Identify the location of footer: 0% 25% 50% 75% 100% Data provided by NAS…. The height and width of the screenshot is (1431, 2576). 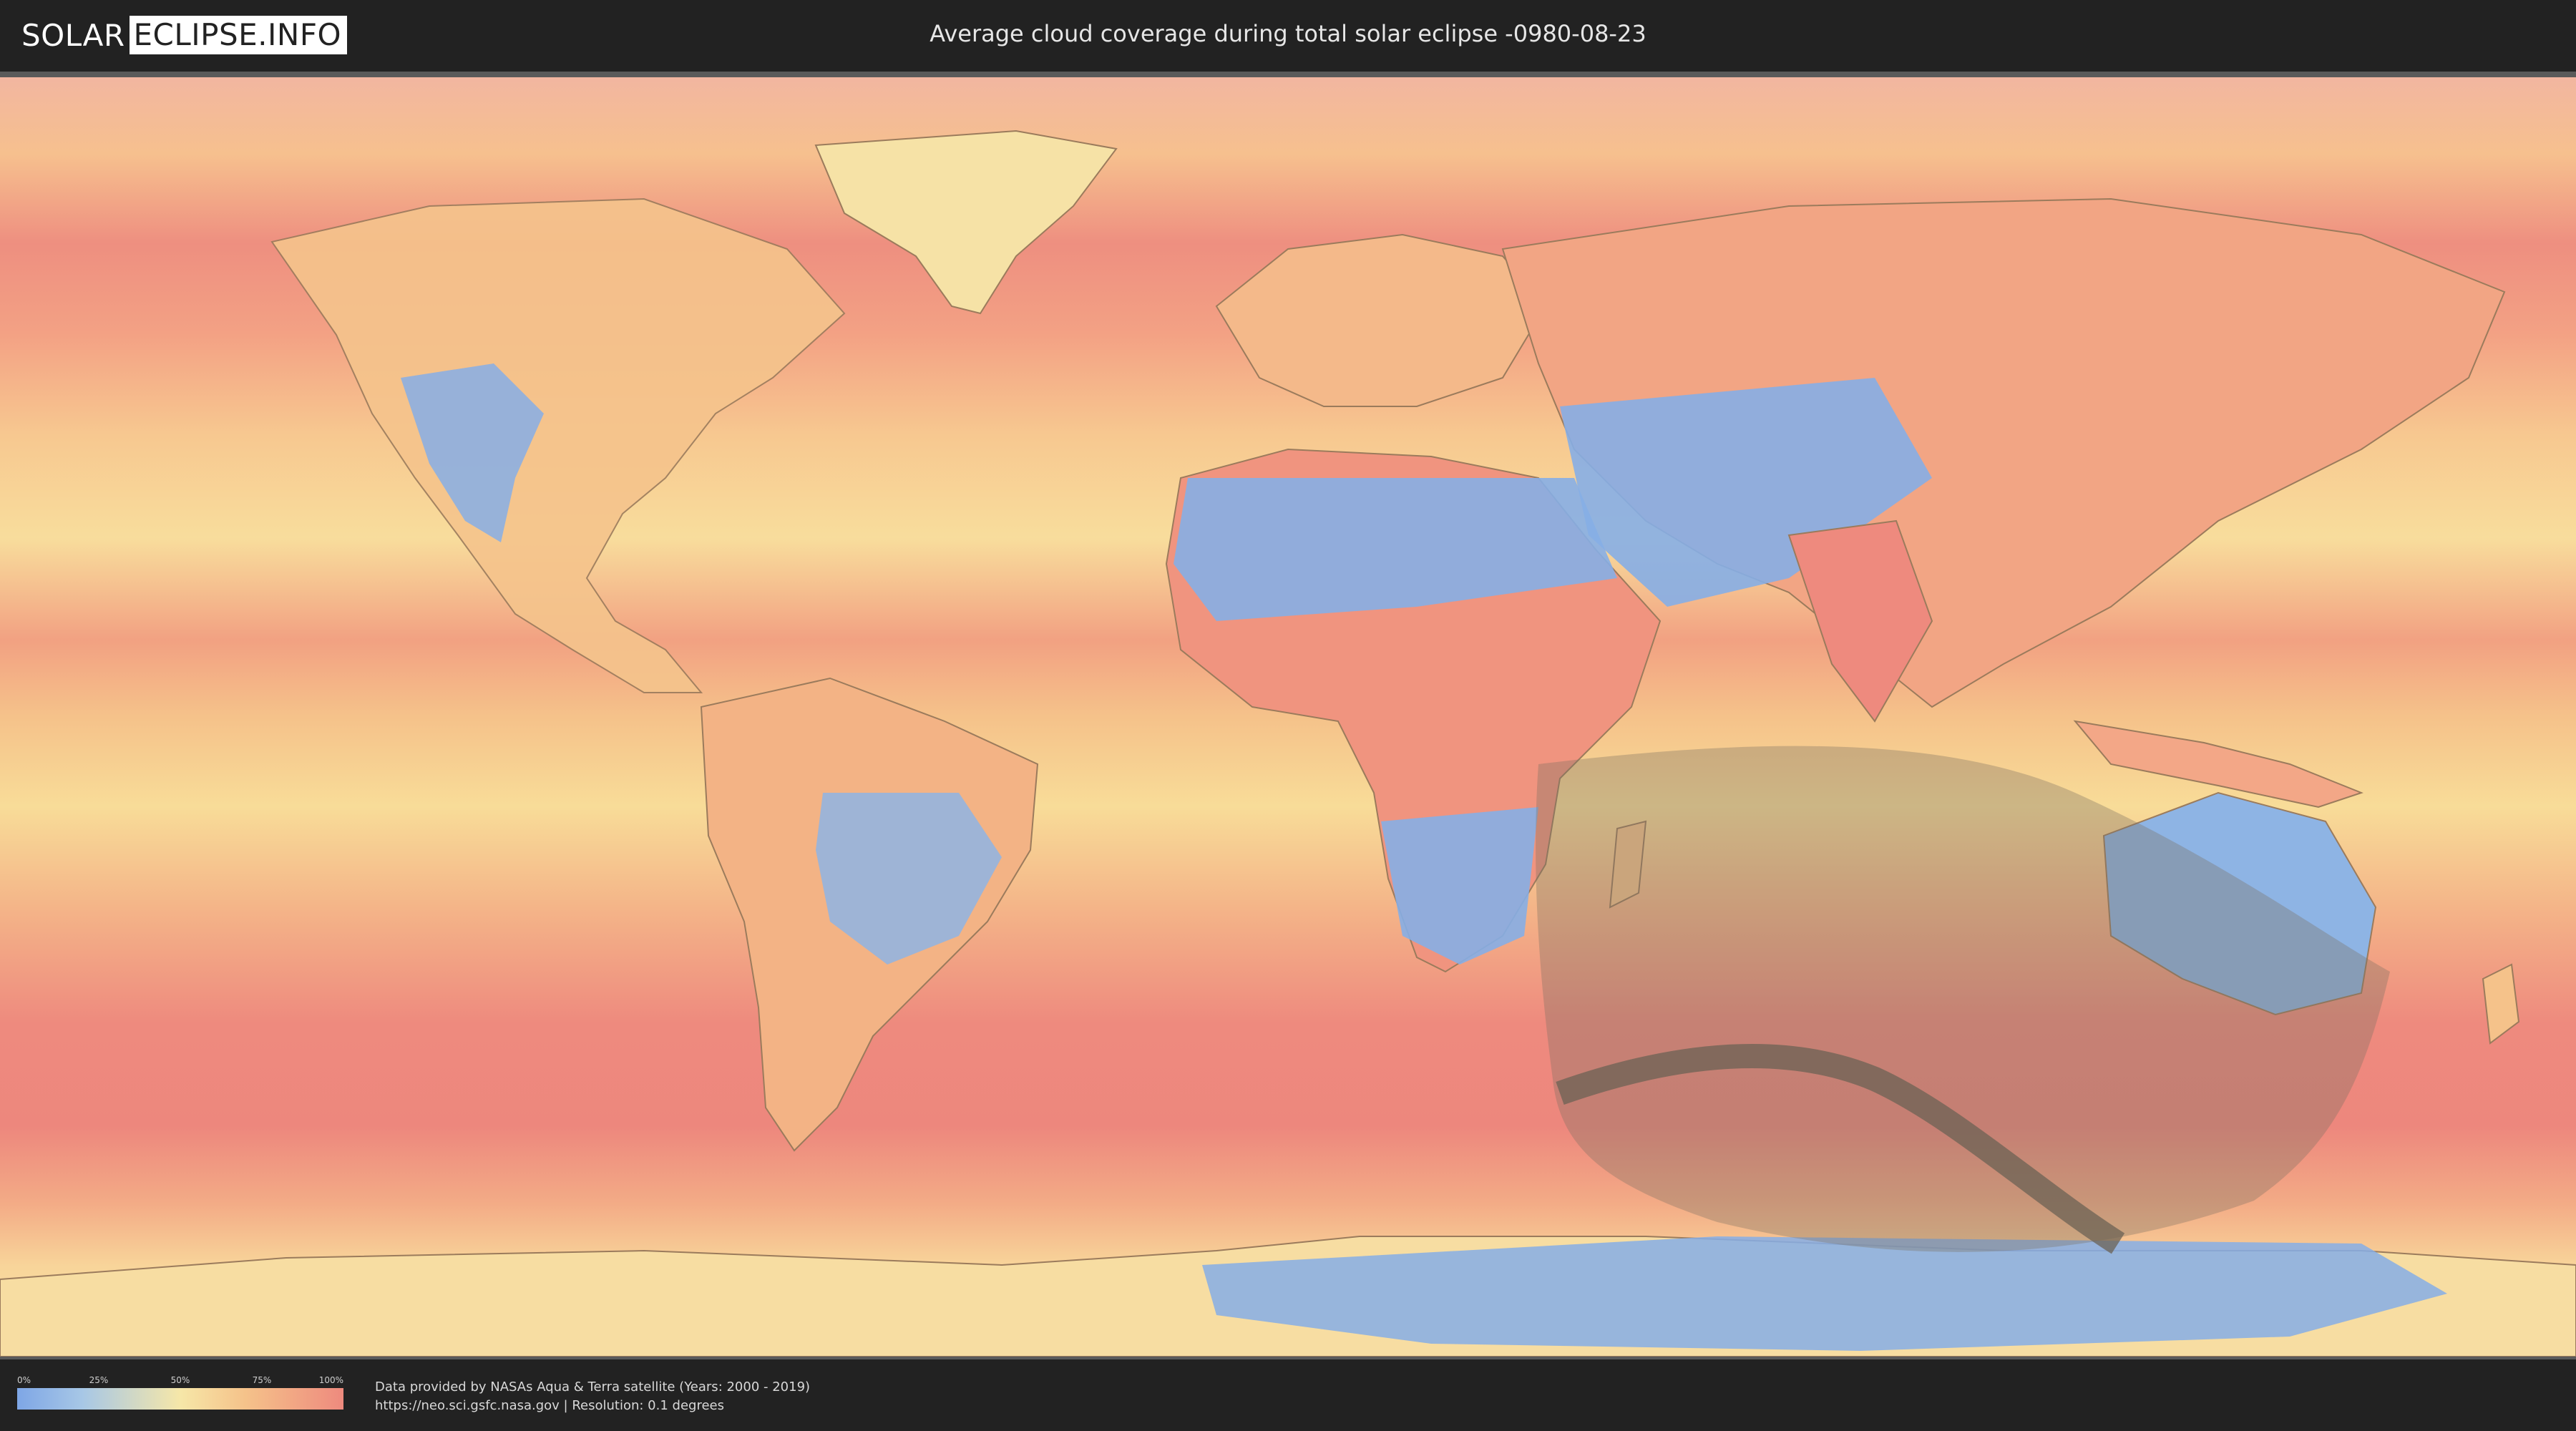
(1288, 1394).